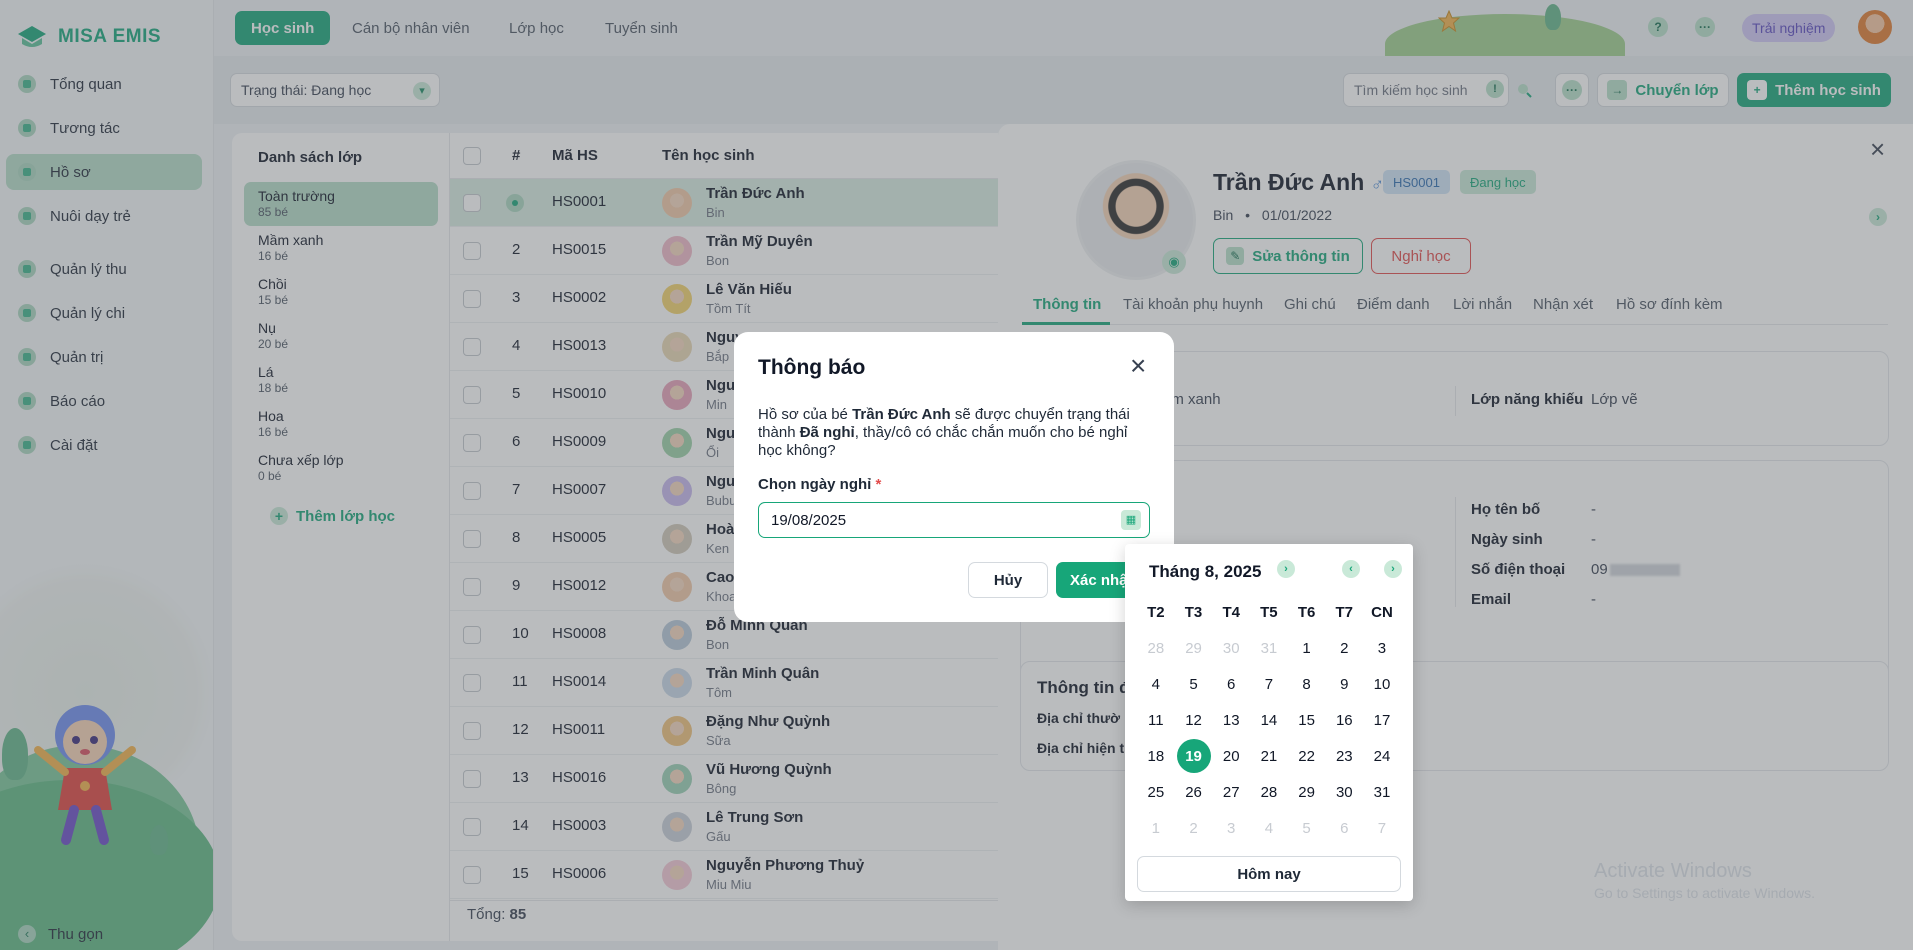 This screenshot has width=1913, height=950. I want to click on day-number: 25, so click(1156, 792).